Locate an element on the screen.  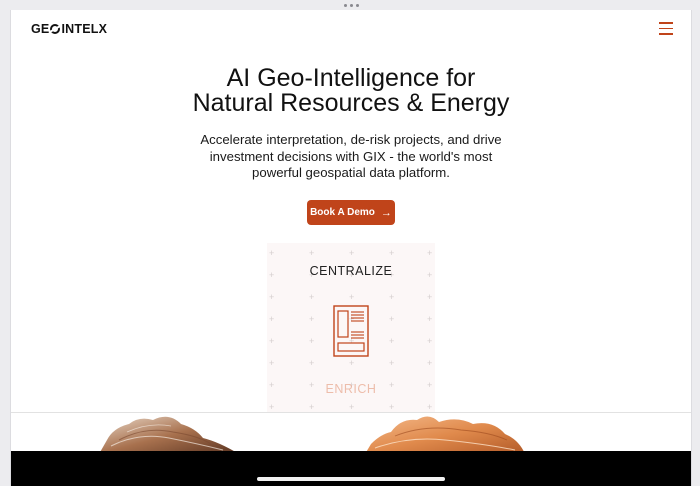
home-indicator is located at coordinates (351, 479).